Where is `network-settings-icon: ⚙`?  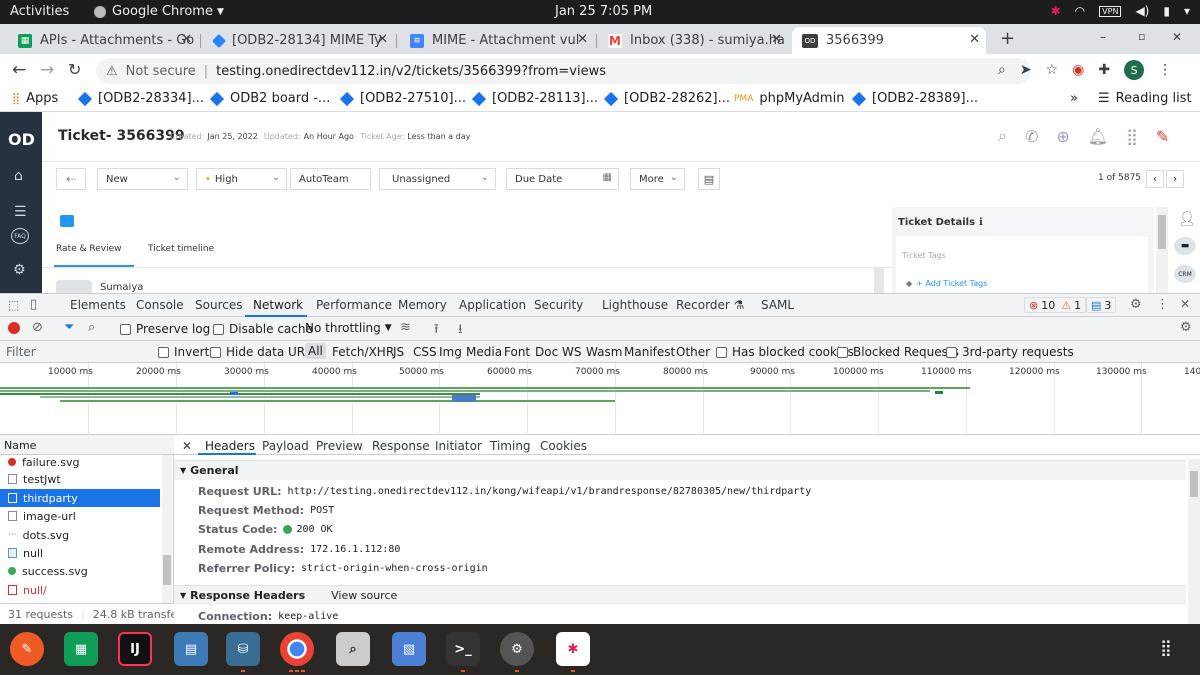
network-settings-icon: ⚙ is located at coordinates (1186, 327).